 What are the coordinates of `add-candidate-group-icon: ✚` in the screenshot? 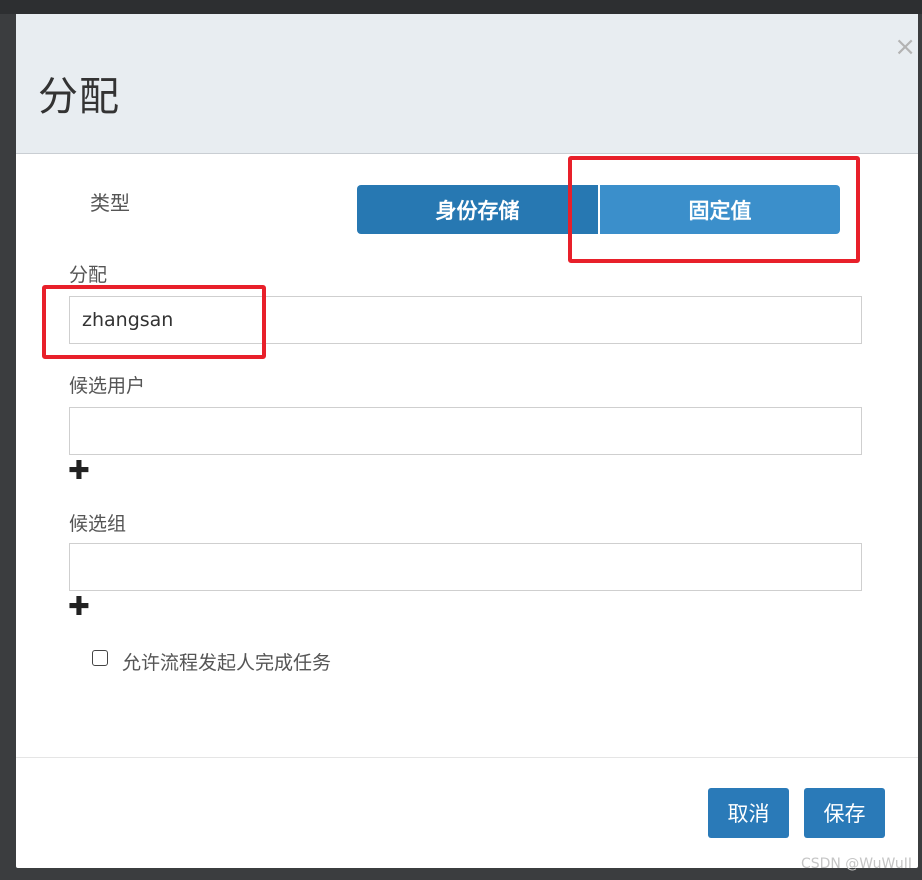 It's located at (79, 607).